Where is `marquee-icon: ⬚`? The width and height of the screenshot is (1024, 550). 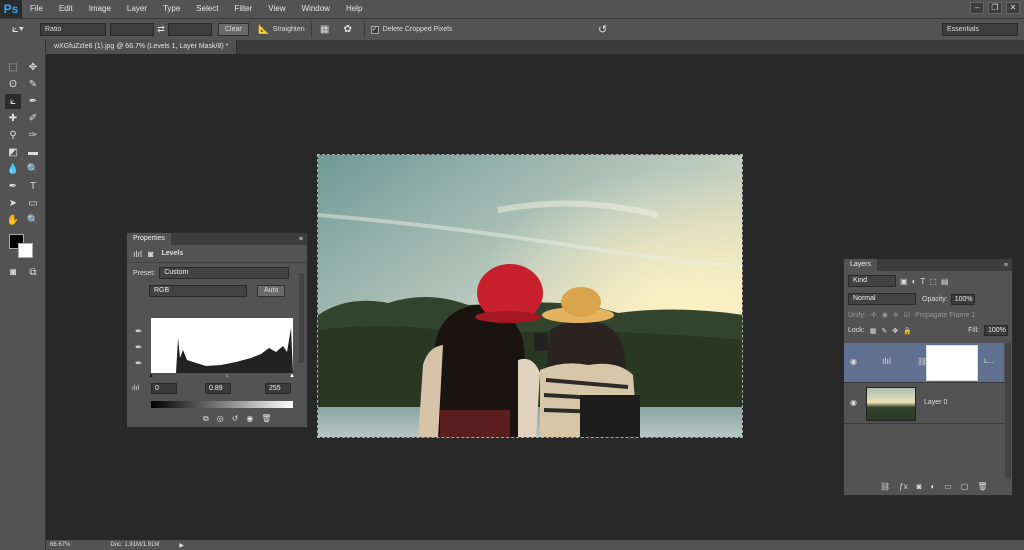
marquee-icon: ⬚ is located at coordinates (13, 67).